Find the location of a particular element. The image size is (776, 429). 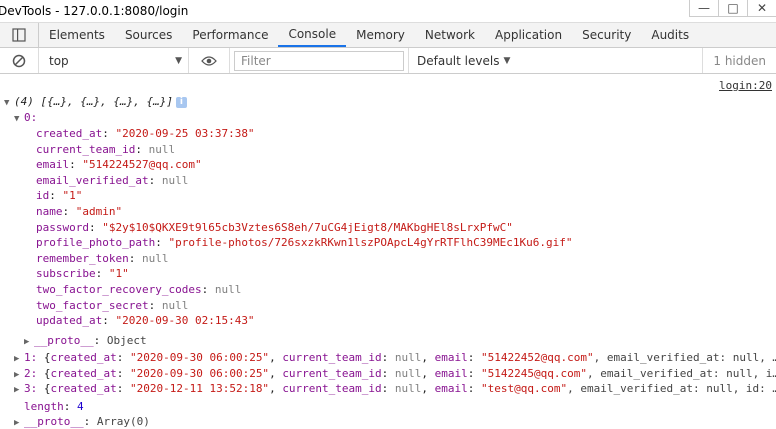

proto-object-row: ▶ __proto__: Object is located at coordinates (400, 340).